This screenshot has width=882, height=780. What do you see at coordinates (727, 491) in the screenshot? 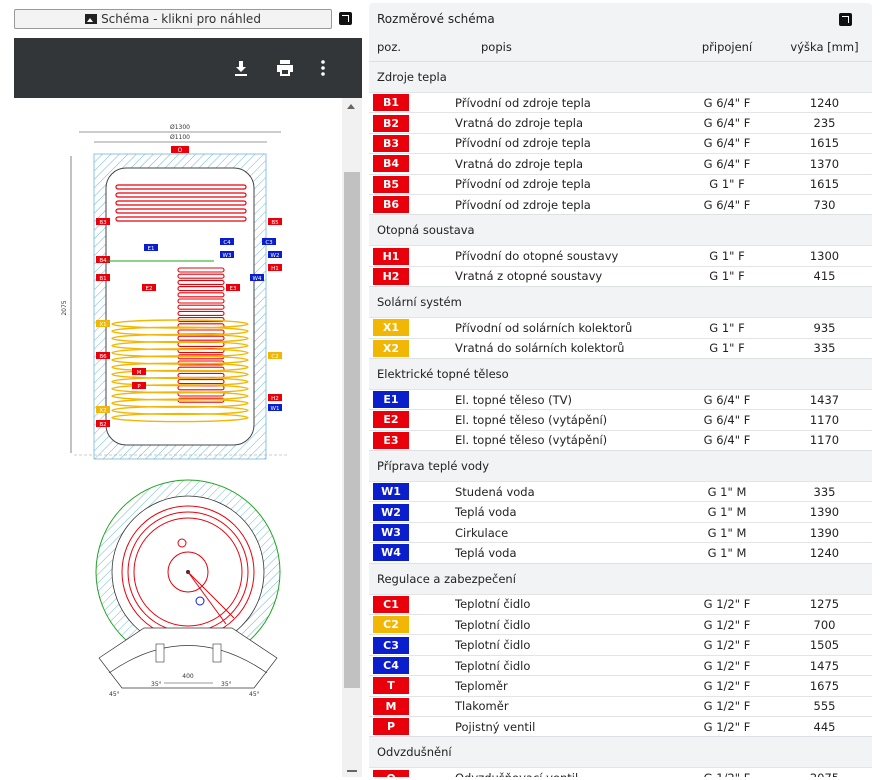
I see `cell-connection: G 1" M` at bounding box center [727, 491].